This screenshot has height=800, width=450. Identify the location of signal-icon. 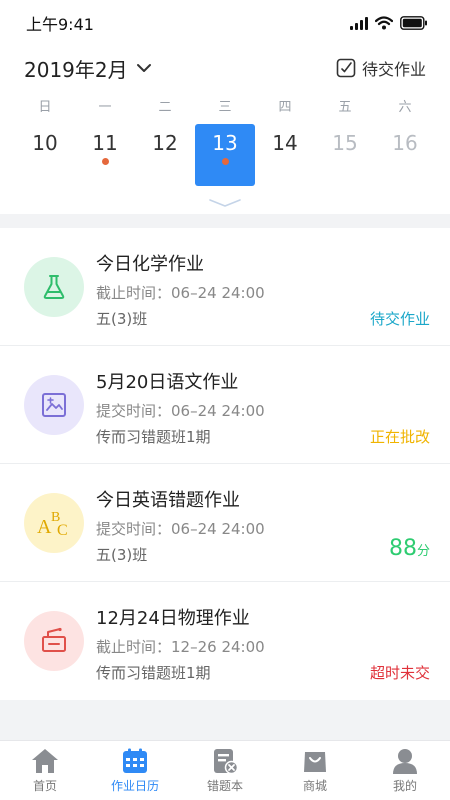
(359, 23).